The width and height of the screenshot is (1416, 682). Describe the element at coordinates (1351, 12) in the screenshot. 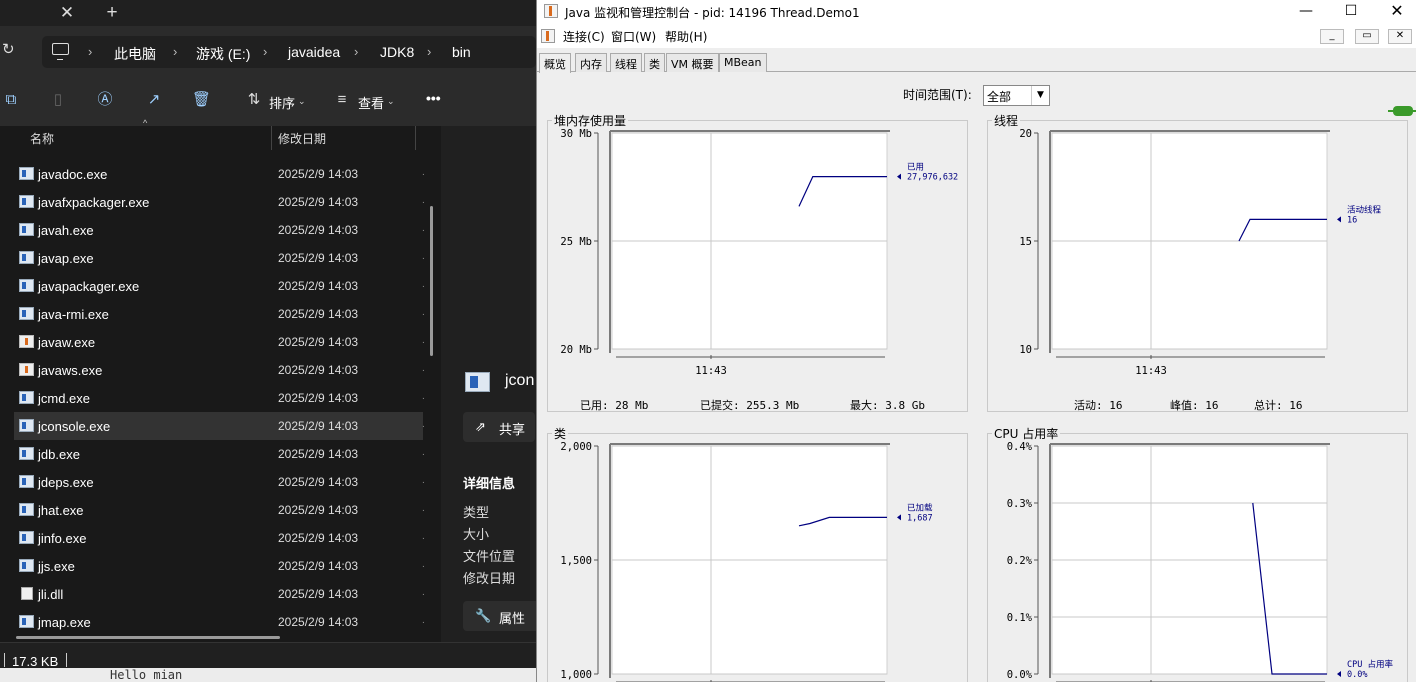

I see `maximize-icon: ☐` at that location.